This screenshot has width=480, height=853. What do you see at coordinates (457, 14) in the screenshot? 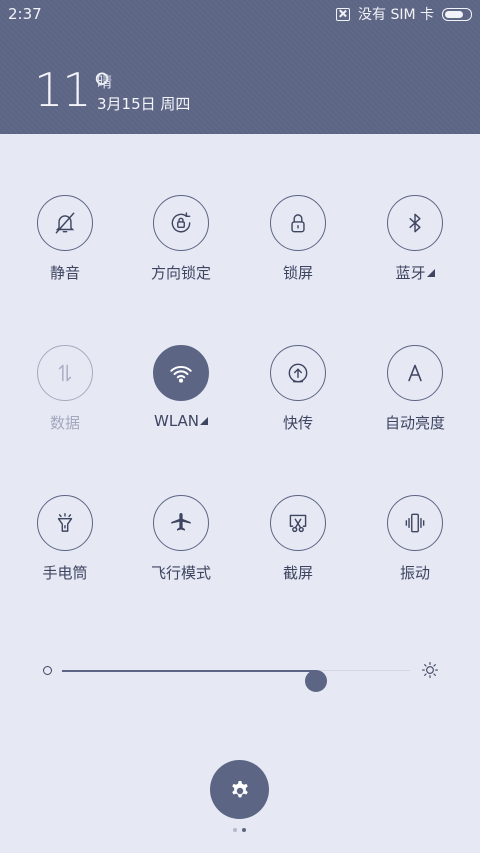
I see `battery-icon` at bounding box center [457, 14].